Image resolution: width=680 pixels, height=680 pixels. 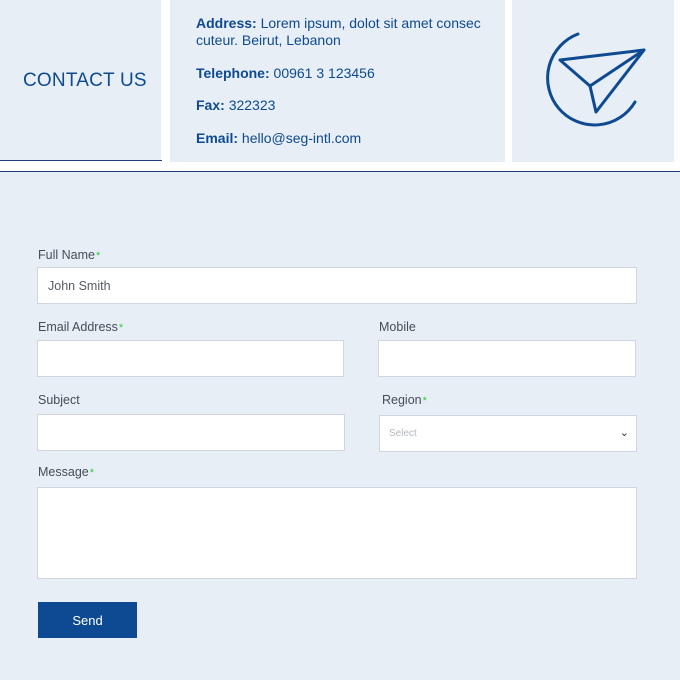 I want to click on contact-title-panel: CONTACT US, so click(x=80, y=80).